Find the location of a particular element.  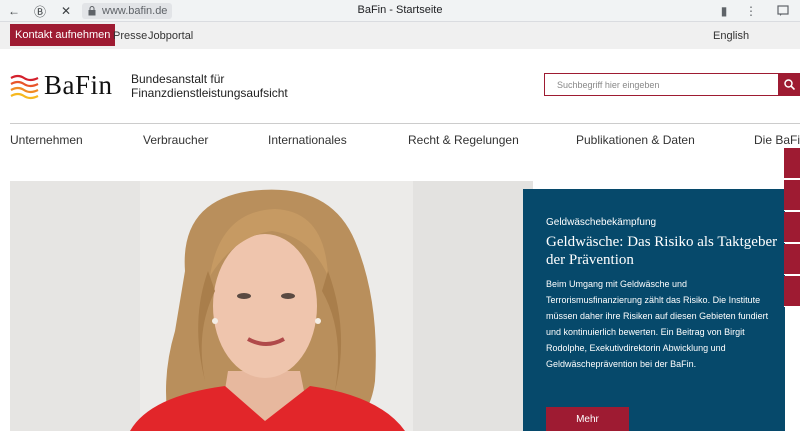

nav-item-internationales: Internationales is located at coordinates (307, 140).